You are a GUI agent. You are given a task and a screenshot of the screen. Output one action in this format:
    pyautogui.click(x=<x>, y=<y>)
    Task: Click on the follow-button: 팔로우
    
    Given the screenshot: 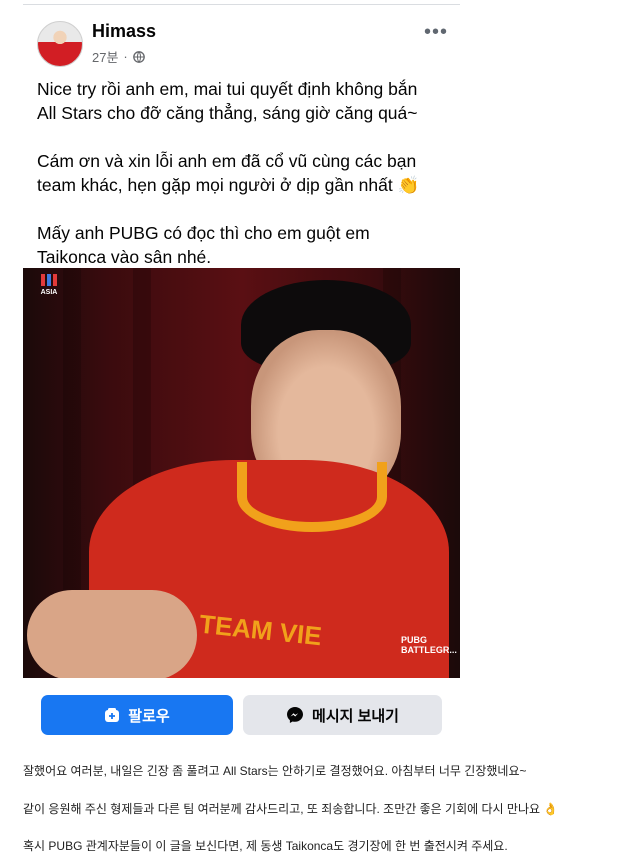 What is the action you would take?
    pyautogui.click(x=137, y=715)
    